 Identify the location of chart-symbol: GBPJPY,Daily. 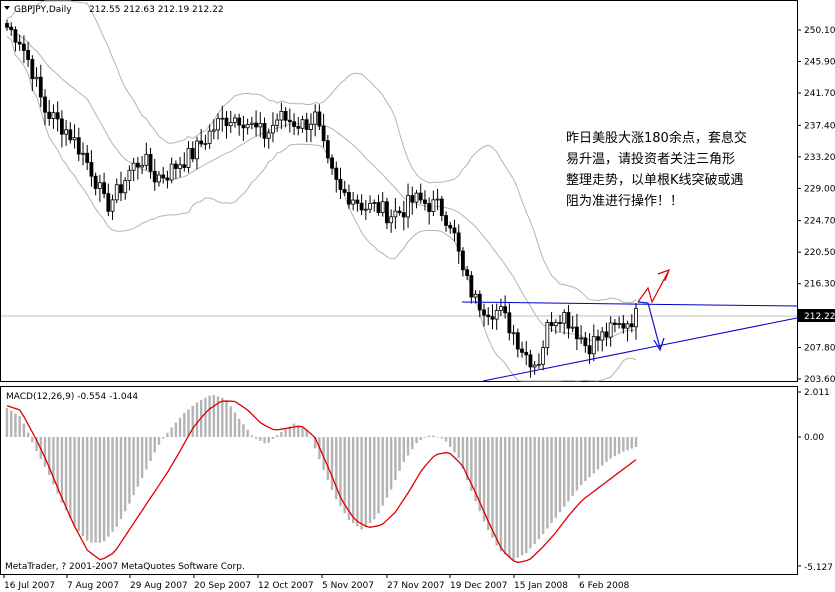
(43, 10).